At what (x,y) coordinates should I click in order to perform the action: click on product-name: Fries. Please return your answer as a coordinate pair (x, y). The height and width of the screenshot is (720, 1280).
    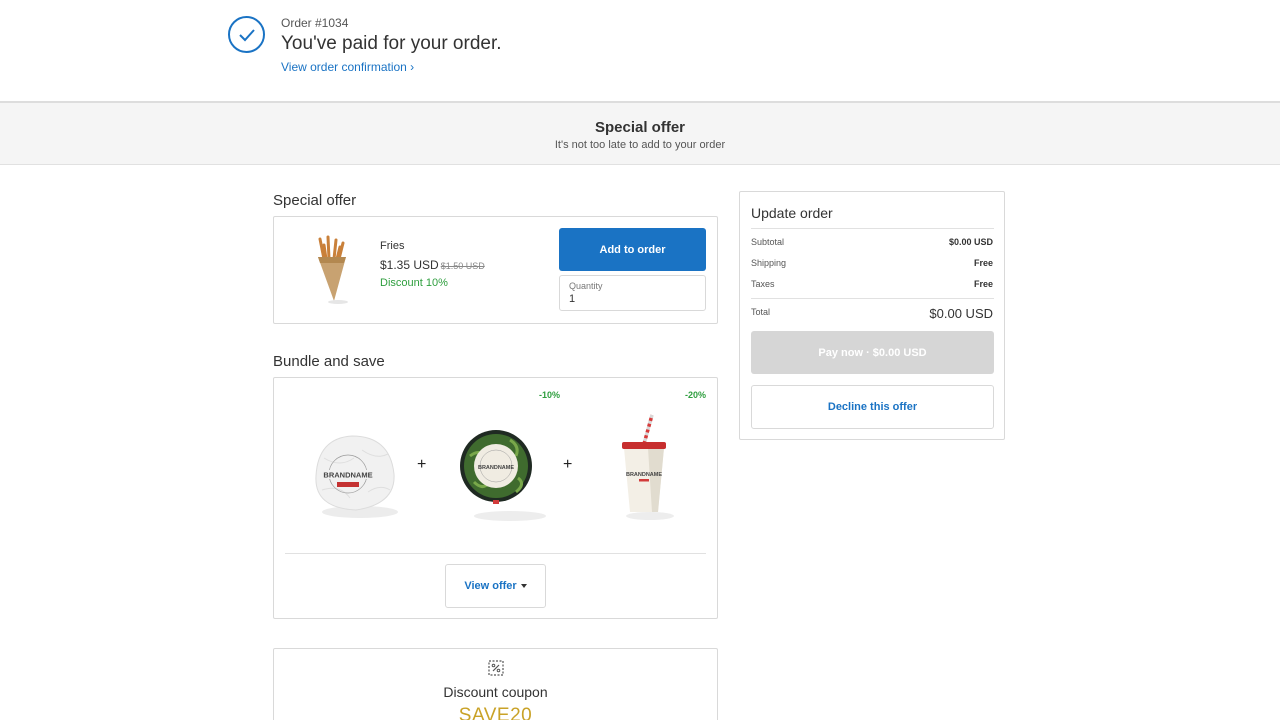
    Looking at the image, I should click on (392, 246).